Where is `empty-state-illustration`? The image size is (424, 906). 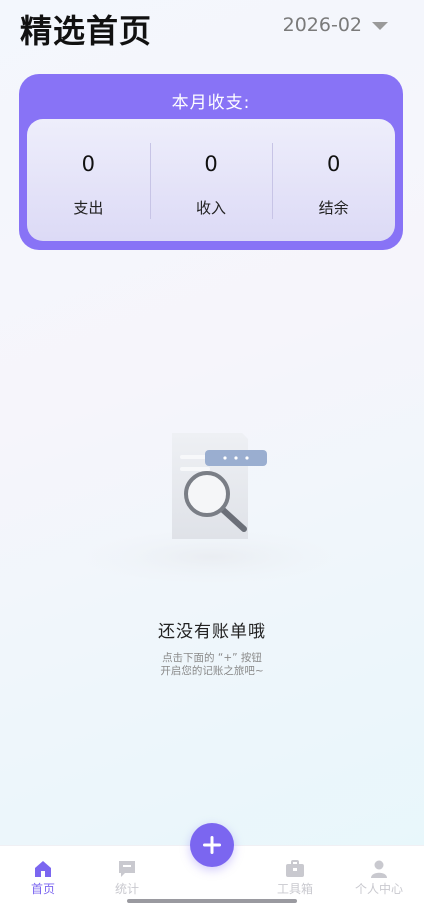
empty-state-illustration is located at coordinates (212, 509).